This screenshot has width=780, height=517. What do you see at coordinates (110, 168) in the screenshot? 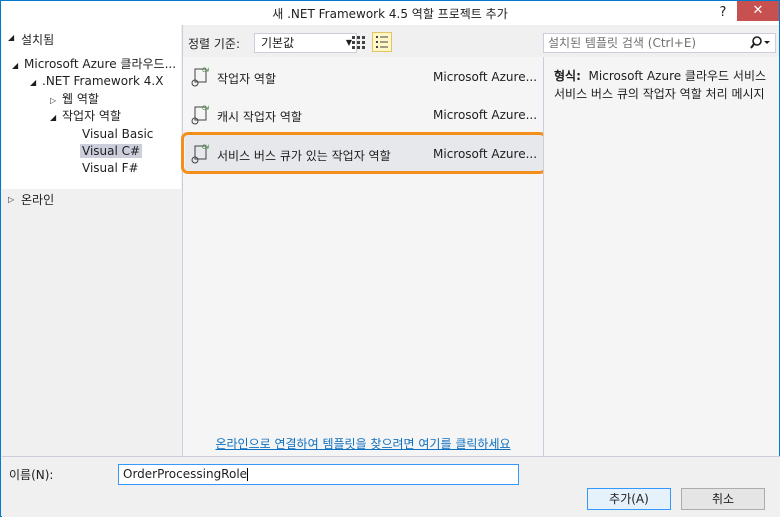
I see `tree-item-visual-fsharp: Visual F#` at bounding box center [110, 168].